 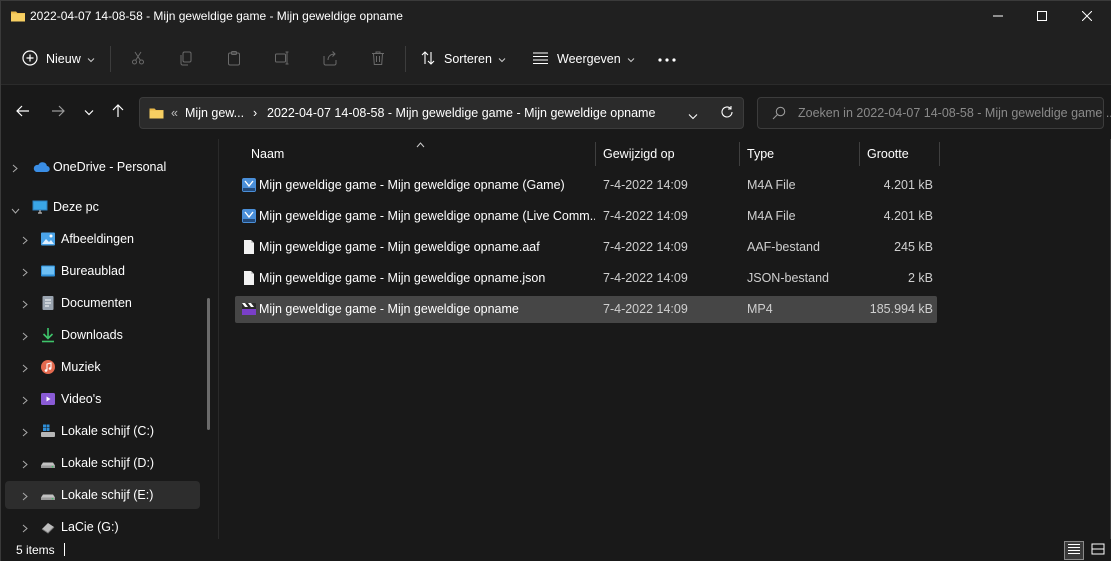 I want to click on view-button-label: Weergeven, so click(x=589, y=59).